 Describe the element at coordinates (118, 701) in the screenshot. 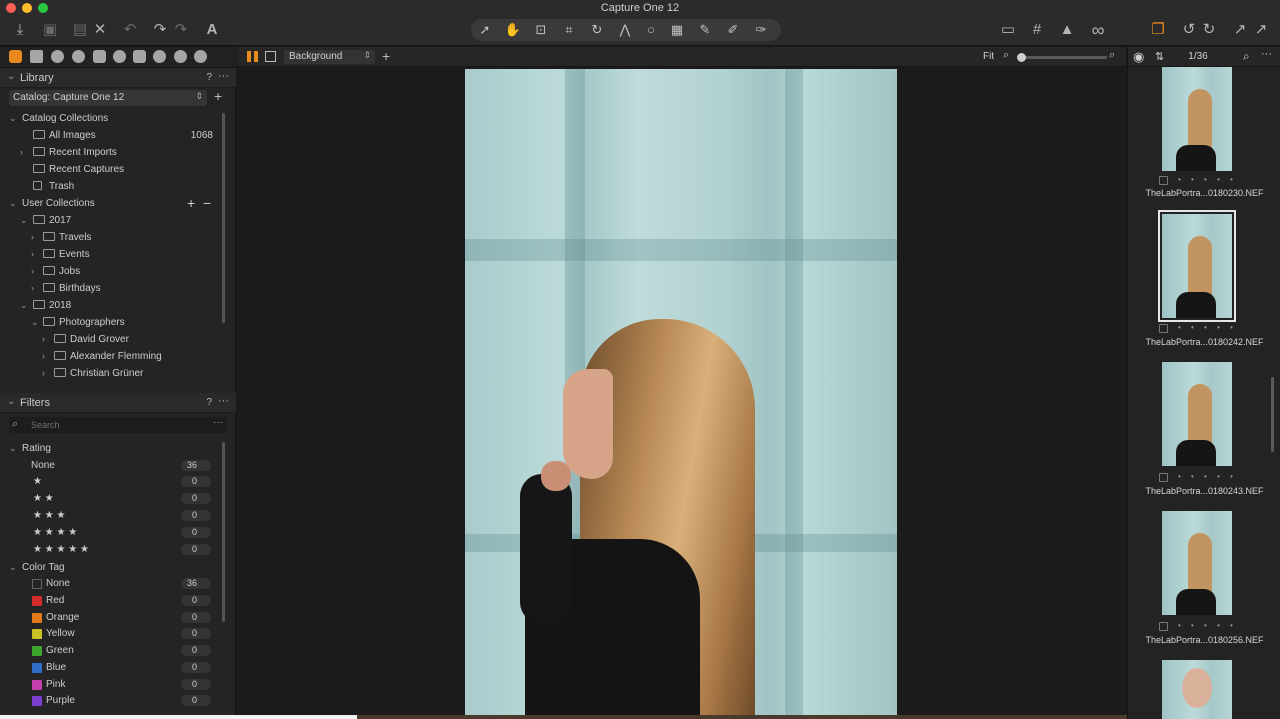

I see `color-row-purple: Purple 0` at that location.